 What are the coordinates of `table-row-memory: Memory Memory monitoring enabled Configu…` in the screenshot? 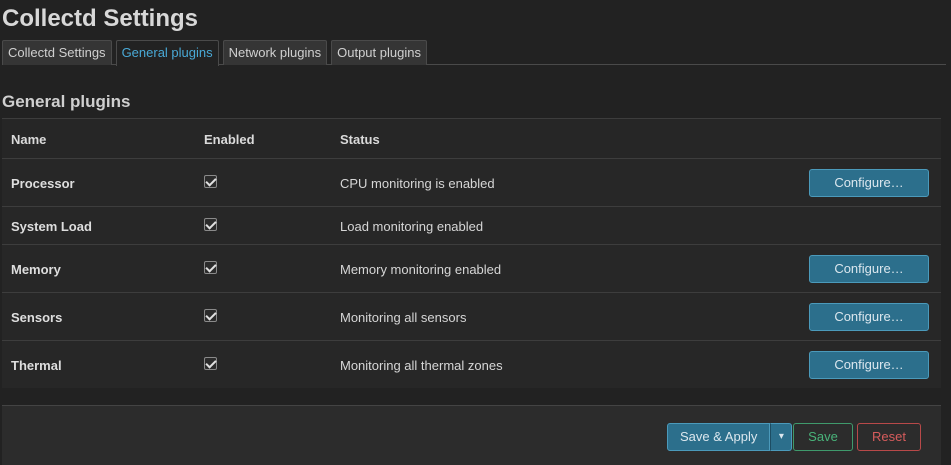 It's located at (471, 268).